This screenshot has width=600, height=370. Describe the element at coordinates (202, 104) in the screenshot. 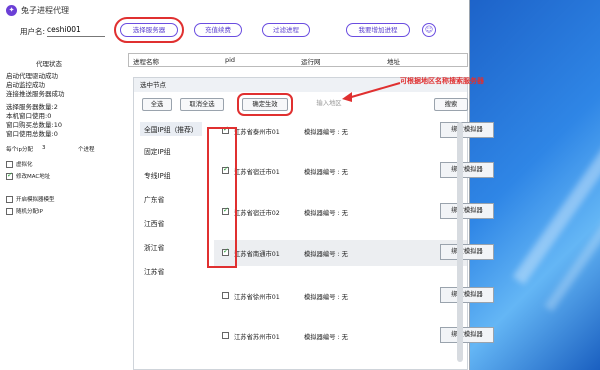

I see `cancel-select-all-button: 取消全选` at that location.